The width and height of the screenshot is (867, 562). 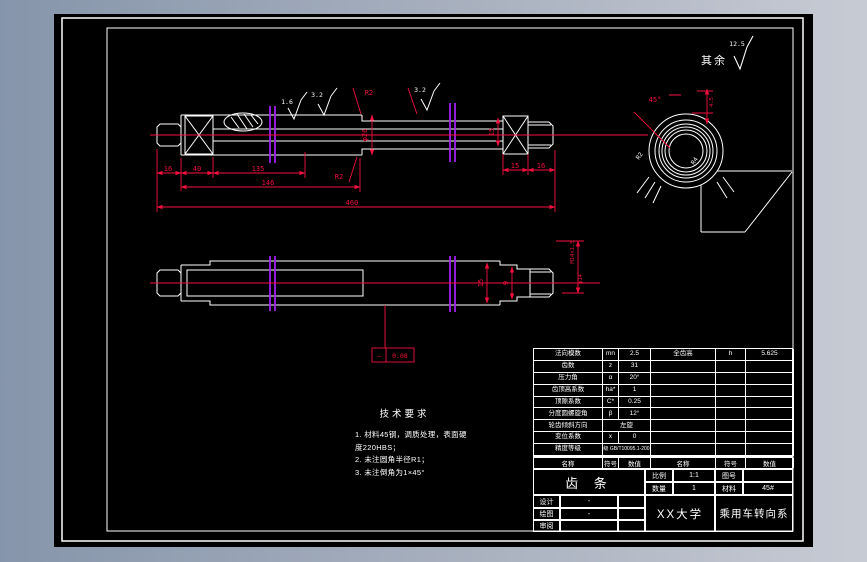 I want to click on material-value: 45#, so click(x=768, y=488).